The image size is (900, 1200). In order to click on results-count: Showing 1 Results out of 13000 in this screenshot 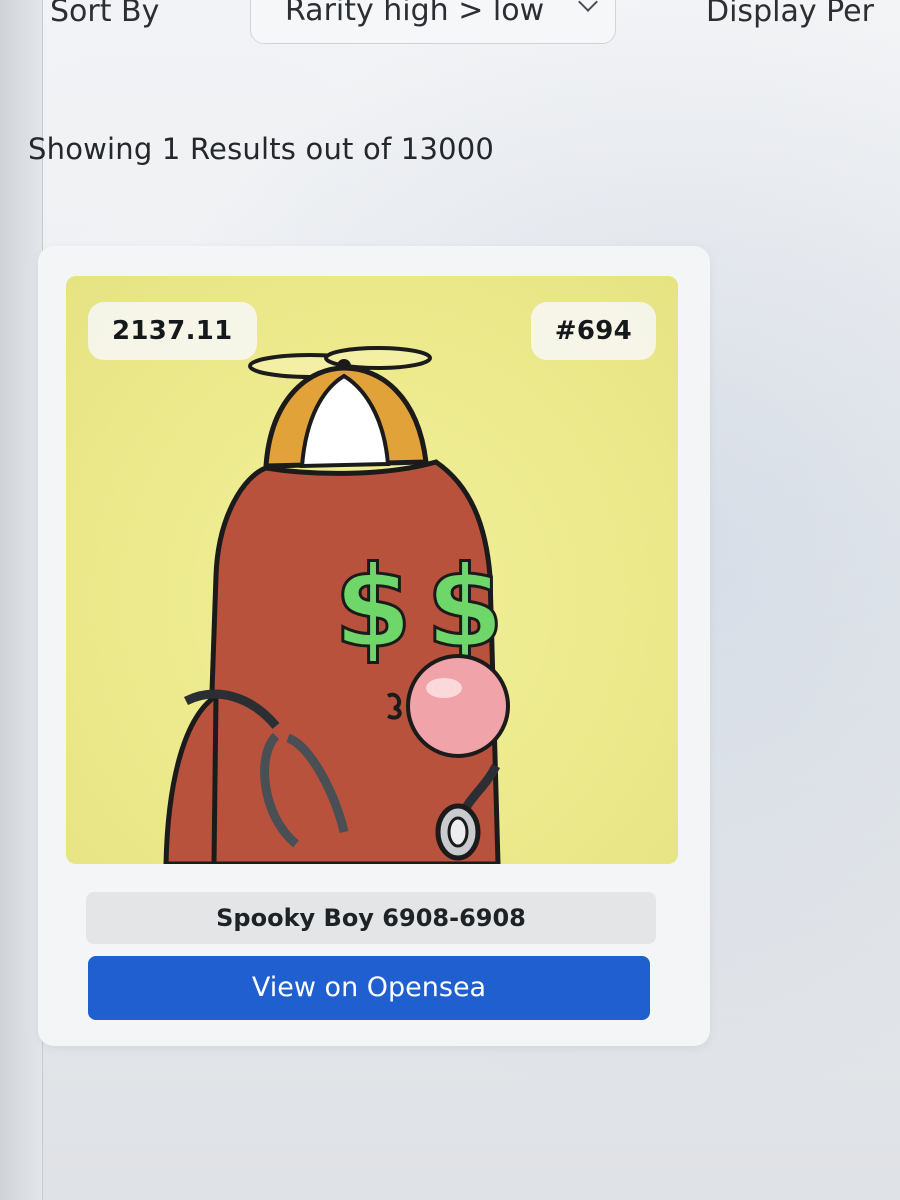, I will do `click(261, 149)`.